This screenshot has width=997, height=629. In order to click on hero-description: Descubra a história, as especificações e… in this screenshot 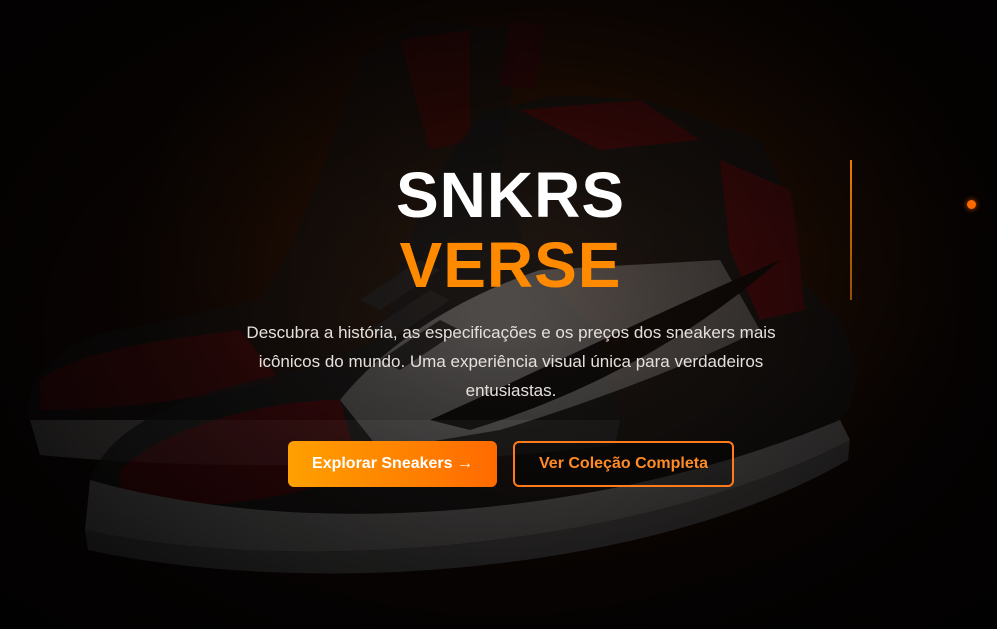, I will do `click(511, 361)`.